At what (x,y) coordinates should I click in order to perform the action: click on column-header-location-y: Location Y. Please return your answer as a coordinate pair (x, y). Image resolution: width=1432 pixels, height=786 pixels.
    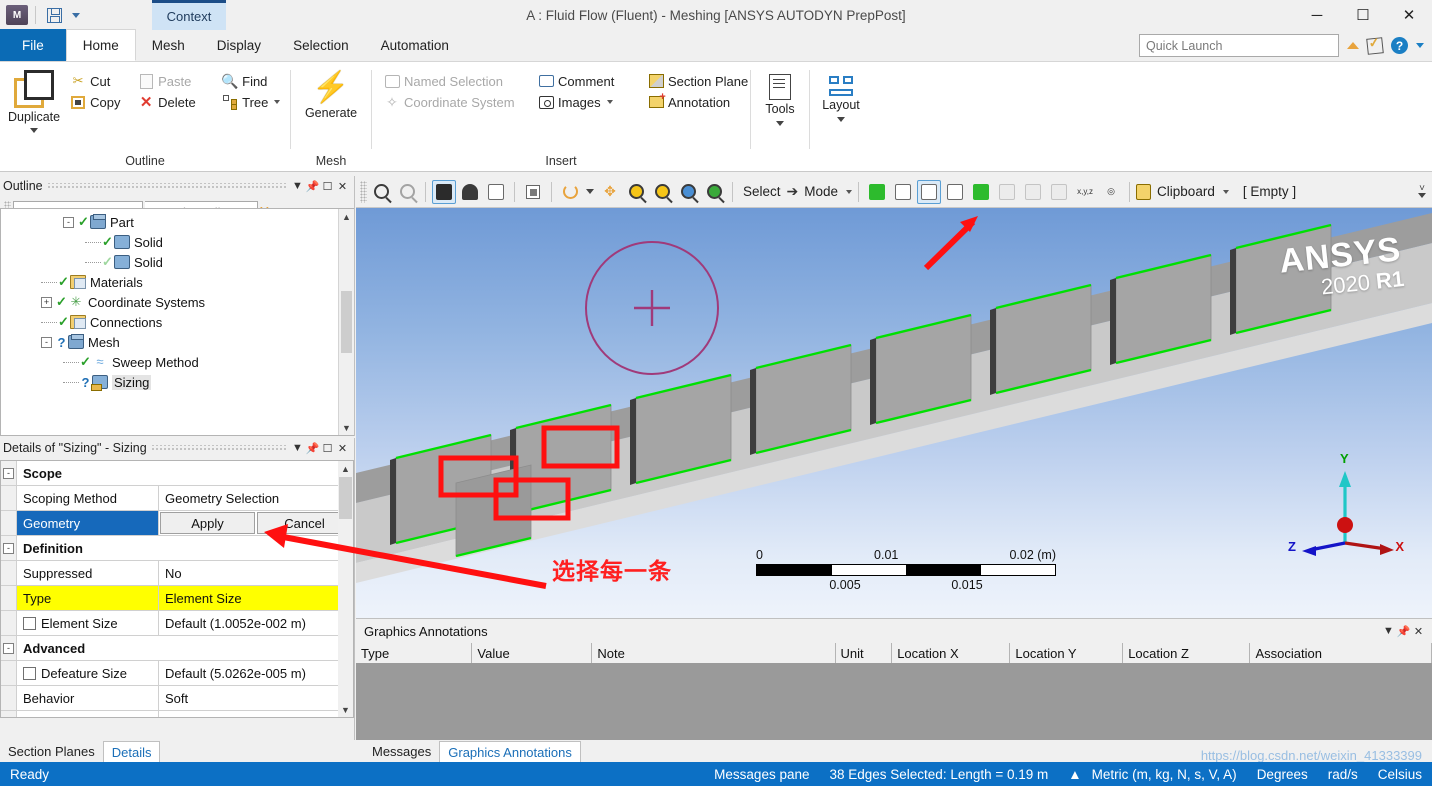
    Looking at the image, I should click on (1067, 653).